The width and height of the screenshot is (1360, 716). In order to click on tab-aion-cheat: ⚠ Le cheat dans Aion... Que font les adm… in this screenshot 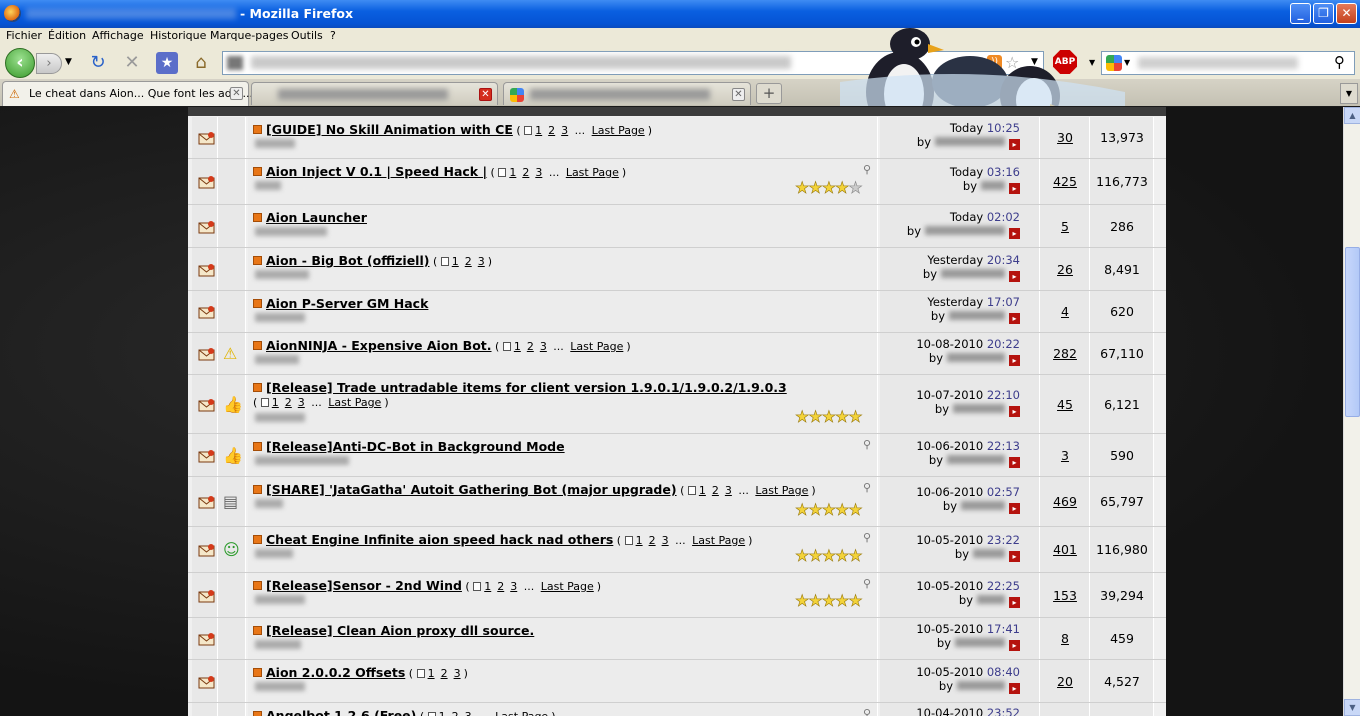, I will do `click(127, 93)`.